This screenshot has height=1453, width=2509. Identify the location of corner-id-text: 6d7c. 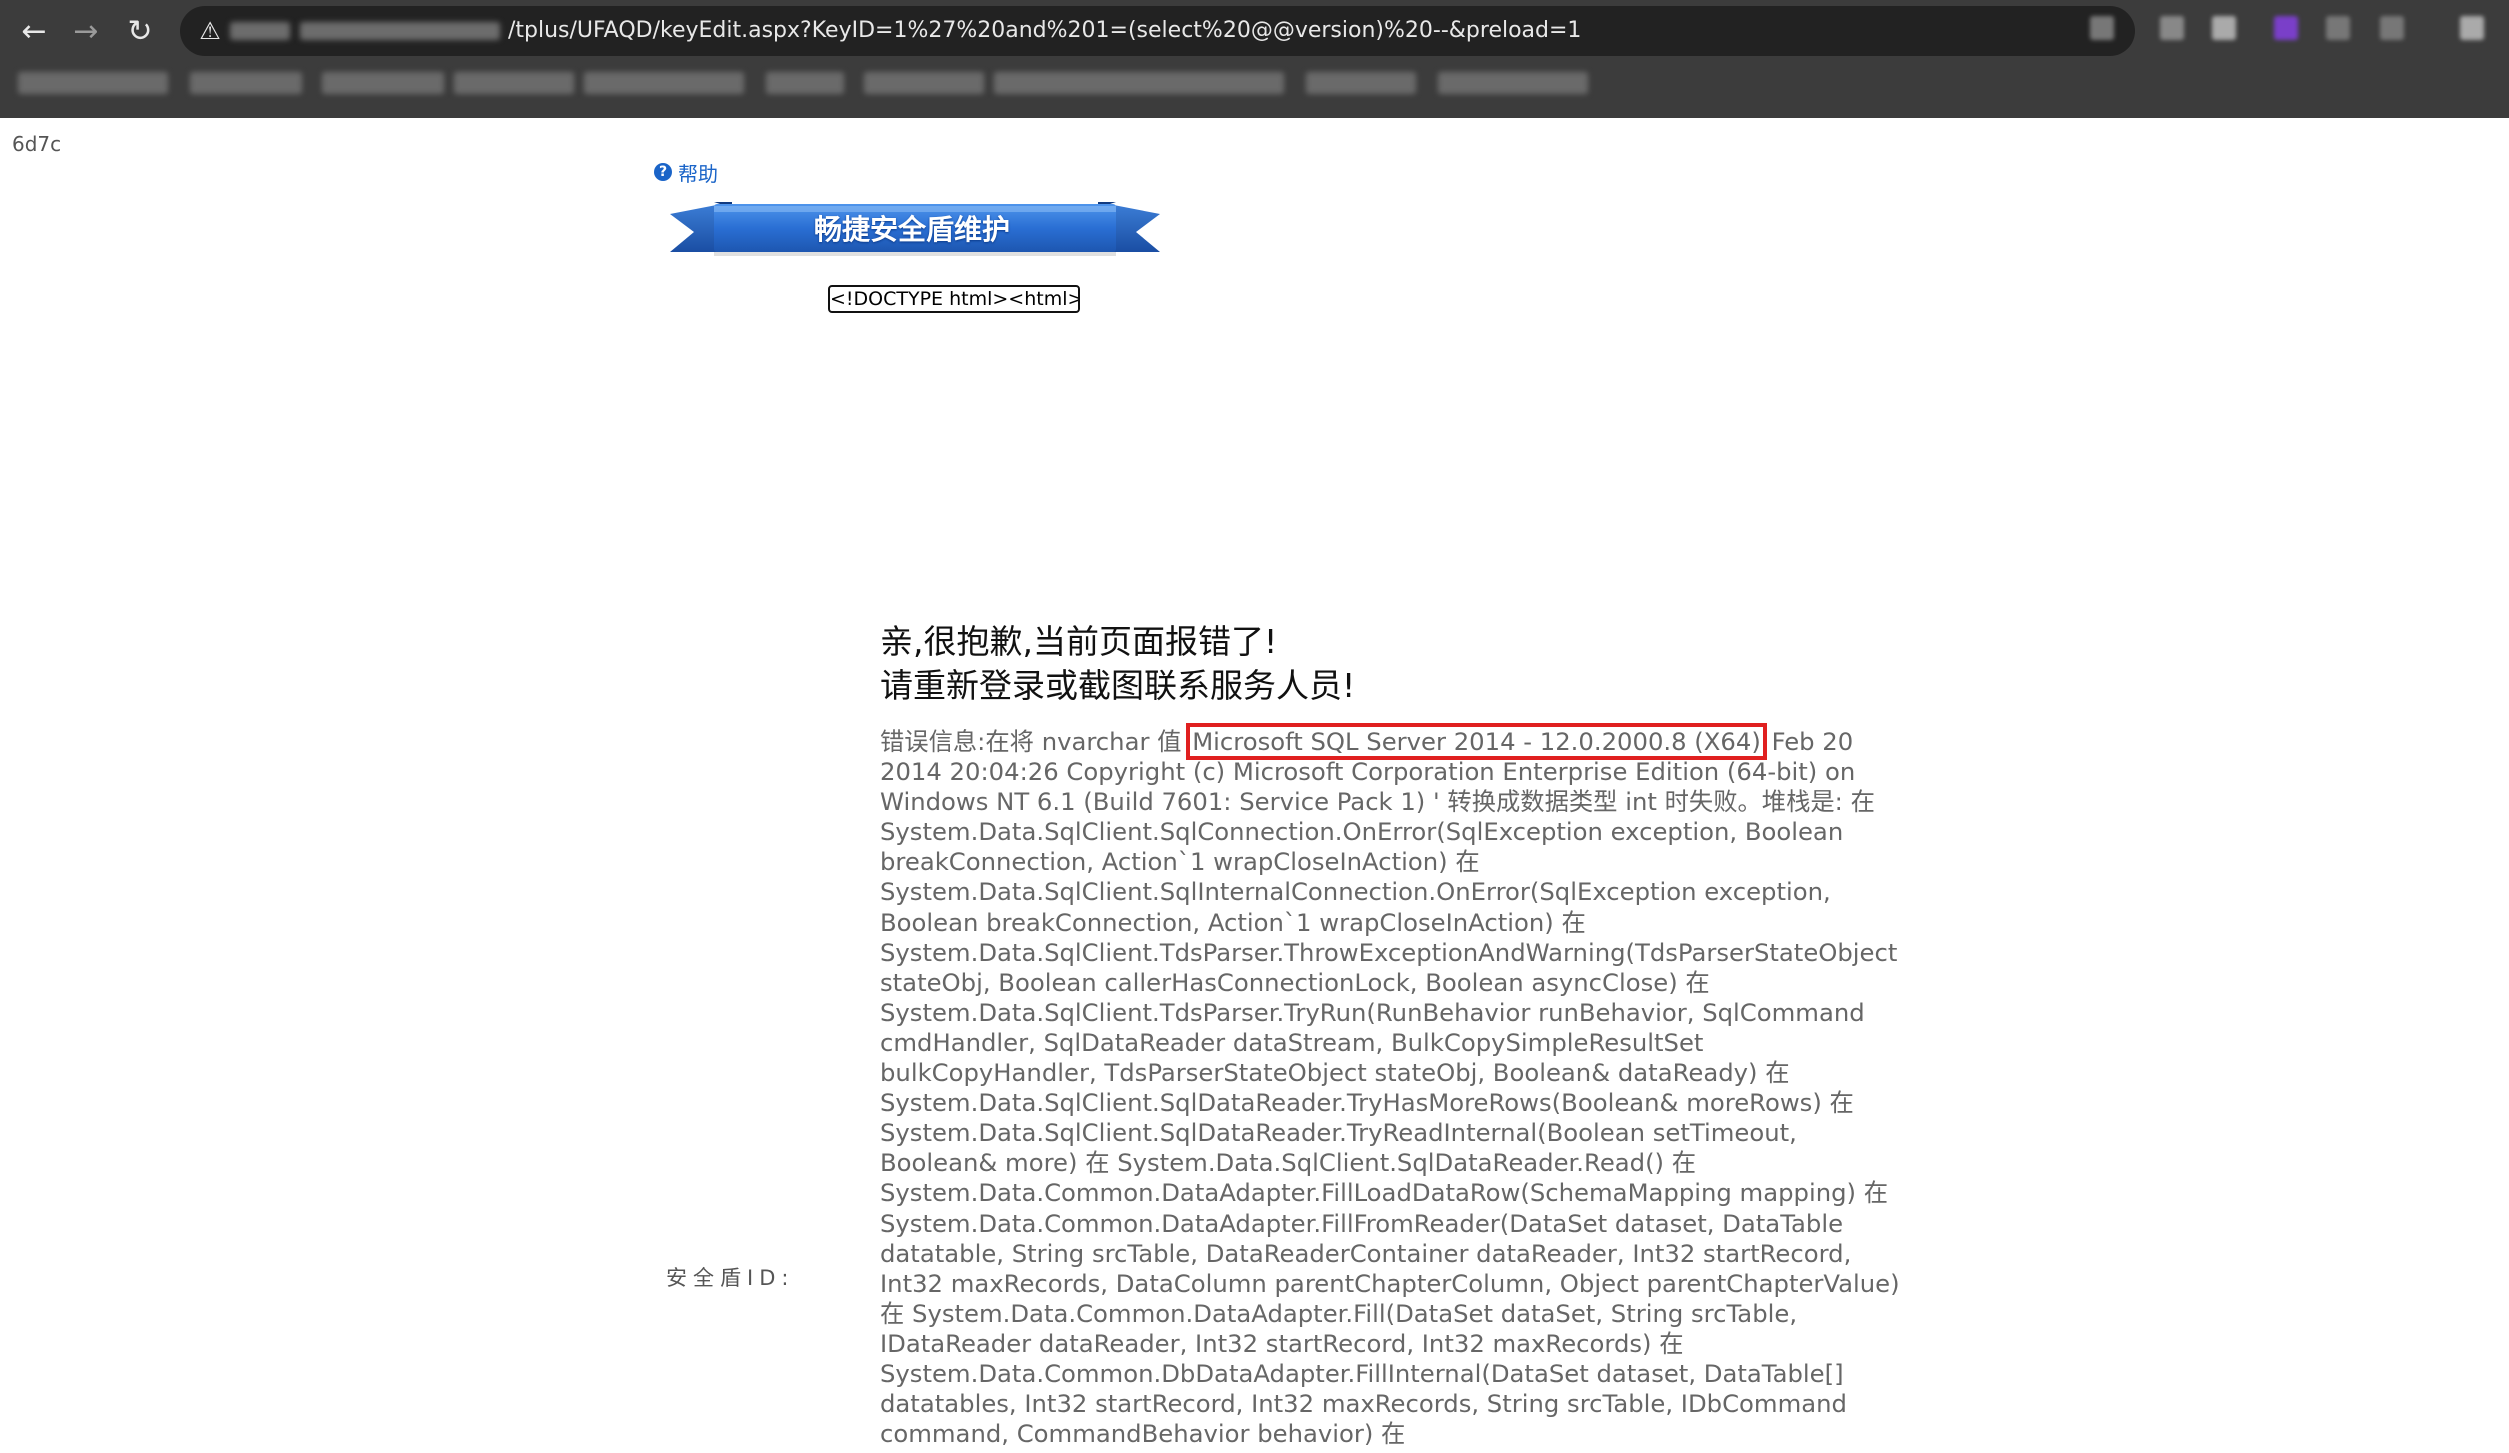
(37, 144).